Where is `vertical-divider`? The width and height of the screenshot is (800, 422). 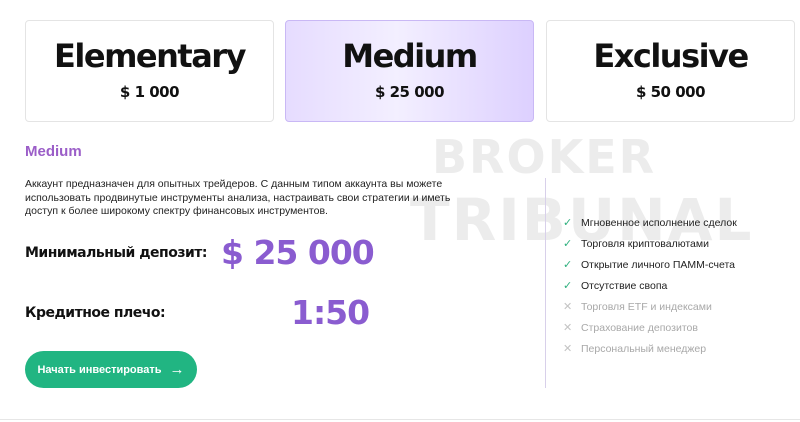
vertical-divider is located at coordinates (545, 283).